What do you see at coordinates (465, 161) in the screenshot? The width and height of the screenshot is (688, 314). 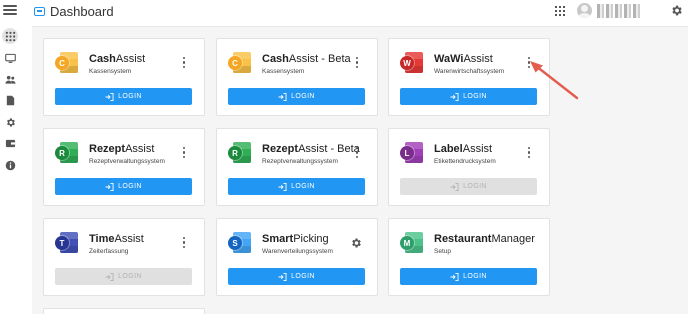 I see `app-subtitle: Etikettendrucksystem` at bounding box center [465, 161].